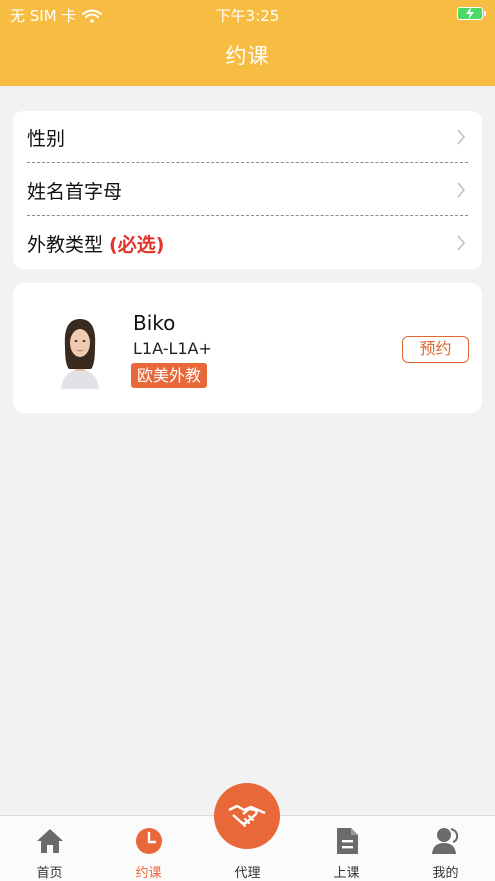 Image resolution: width=495 pixels, height=881 pixels. Describe the element at coordinates (247, 243) in the screenshot. I see `filter-teacher-type-row: 外教类型 (必选)` at that location.